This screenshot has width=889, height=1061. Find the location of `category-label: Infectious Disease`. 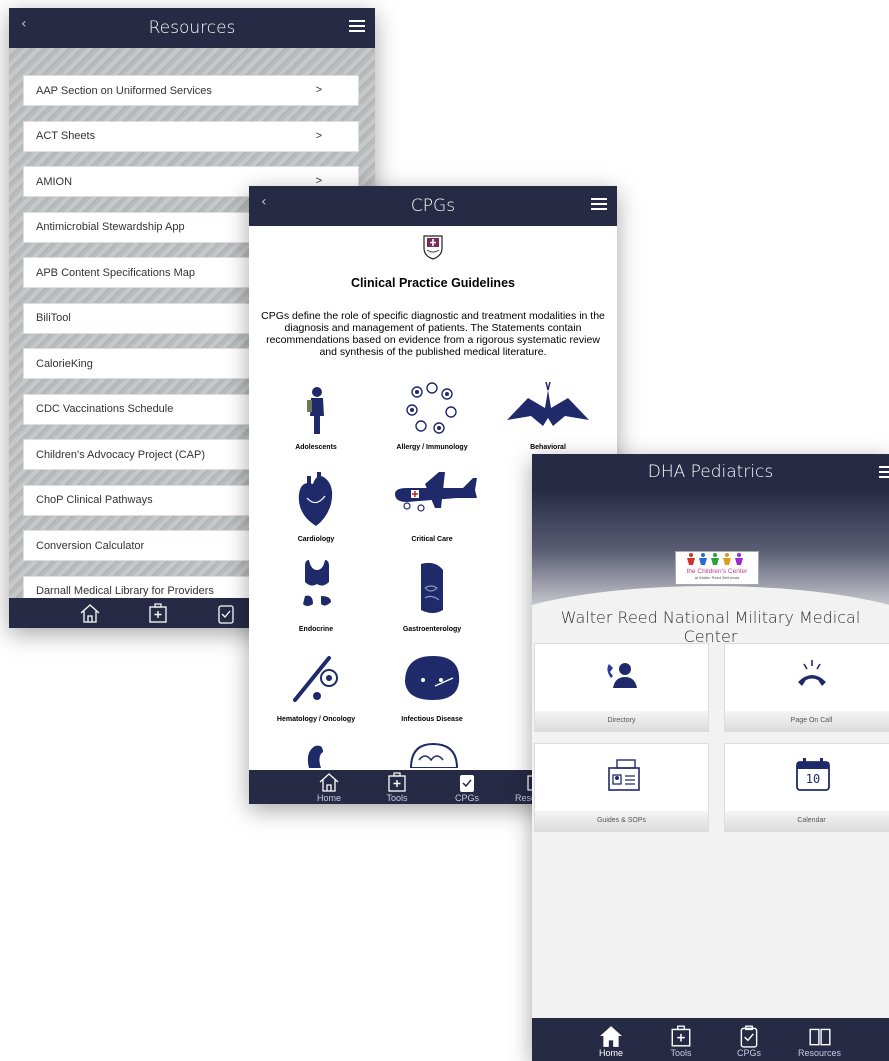

category-label: Infectious Disease is located at coordinates (432, 719).